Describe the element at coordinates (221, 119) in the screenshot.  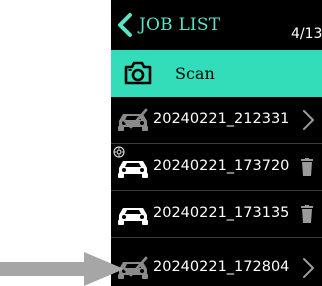
I see `job-label: 20240221_212331` at that location.